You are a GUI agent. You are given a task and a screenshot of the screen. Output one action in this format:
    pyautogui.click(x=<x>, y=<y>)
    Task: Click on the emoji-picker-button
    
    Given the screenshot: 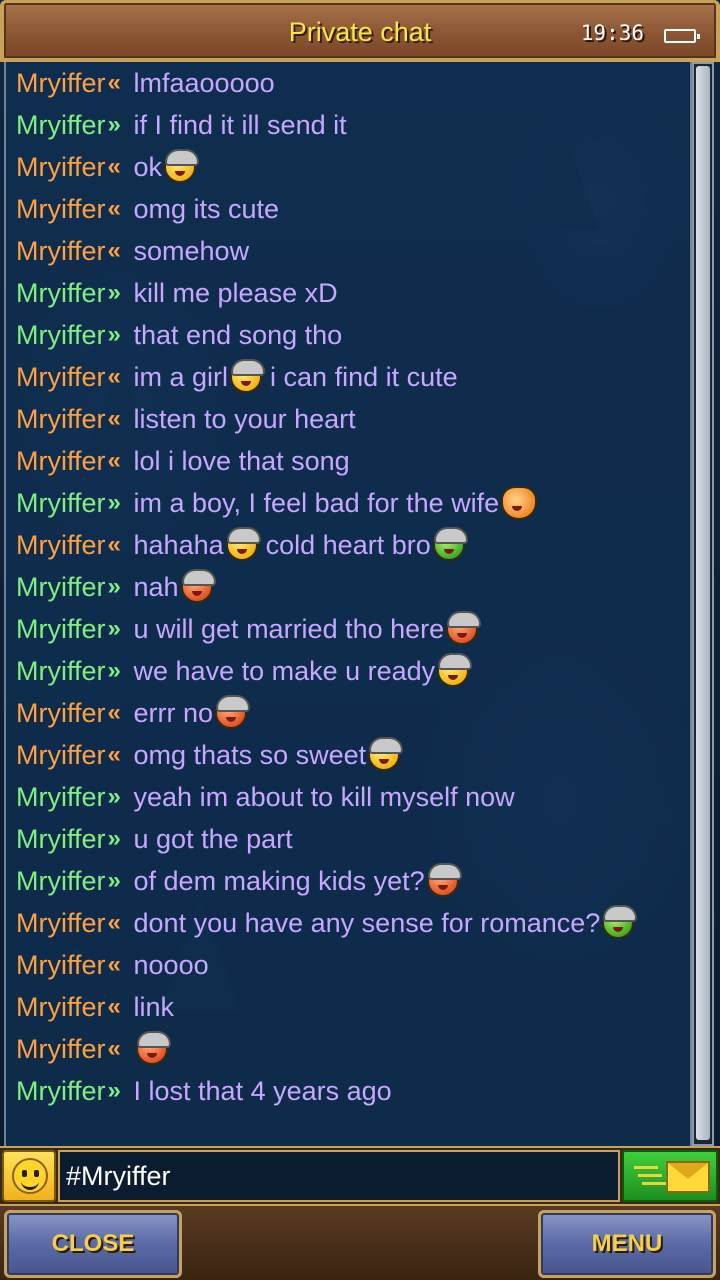 What is the action you would take?
    pyautogui.click(x=29, y=1176)
    